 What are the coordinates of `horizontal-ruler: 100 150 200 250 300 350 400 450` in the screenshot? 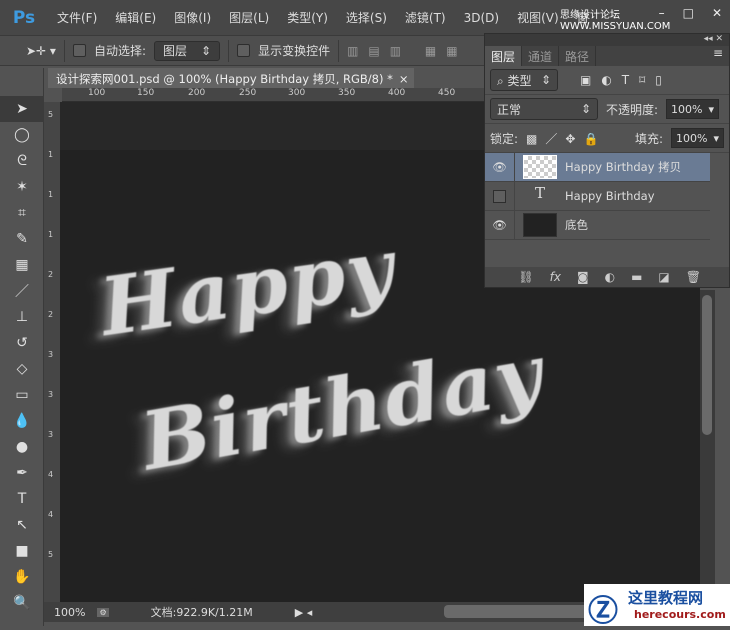 It's located at (273, 95).